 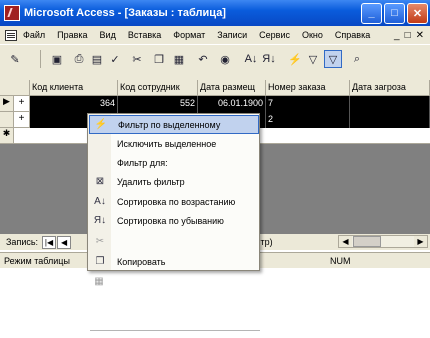 What do you see at coordinates (333, 59) in the screenshot?
I see `apply-filter-icon: ▽` at bounding box center [333, 59].